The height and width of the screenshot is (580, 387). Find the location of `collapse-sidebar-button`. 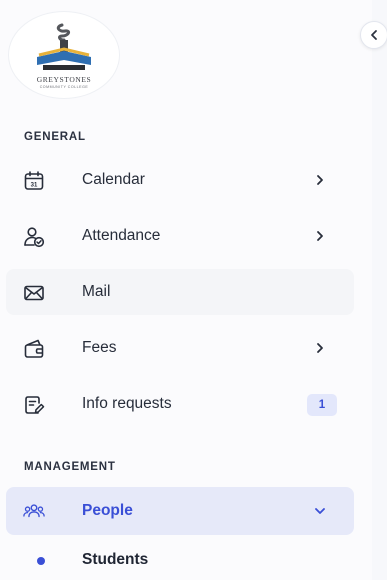

collapse-sidebar-button is located at coordinates (373, 35).